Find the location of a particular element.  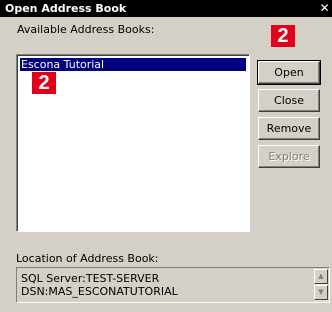

open-button: Open is located at coordinates (289, 72).